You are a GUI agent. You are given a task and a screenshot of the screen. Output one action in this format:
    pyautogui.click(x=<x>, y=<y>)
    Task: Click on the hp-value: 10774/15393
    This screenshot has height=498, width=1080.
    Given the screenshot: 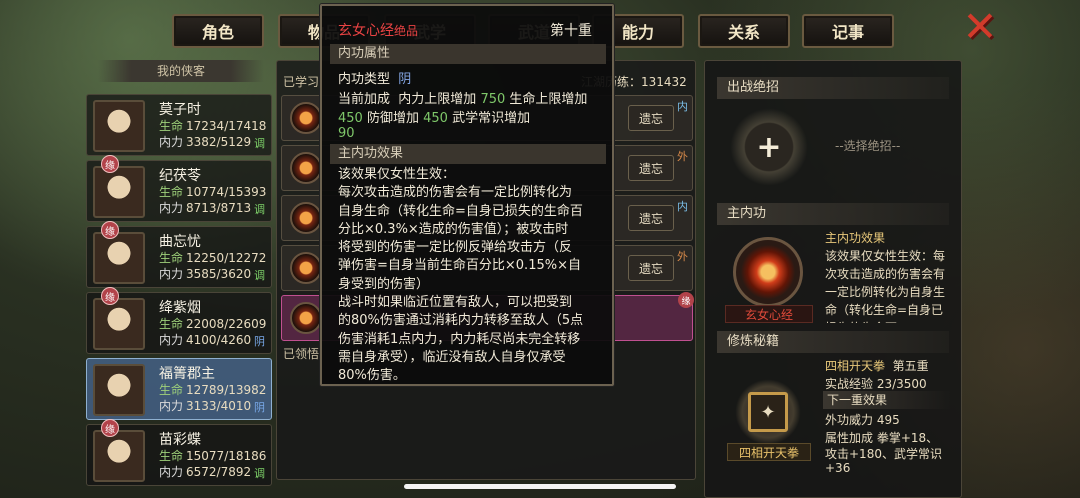 What is the action you would take?
    pyautogui.click(x=226, y=192)
    